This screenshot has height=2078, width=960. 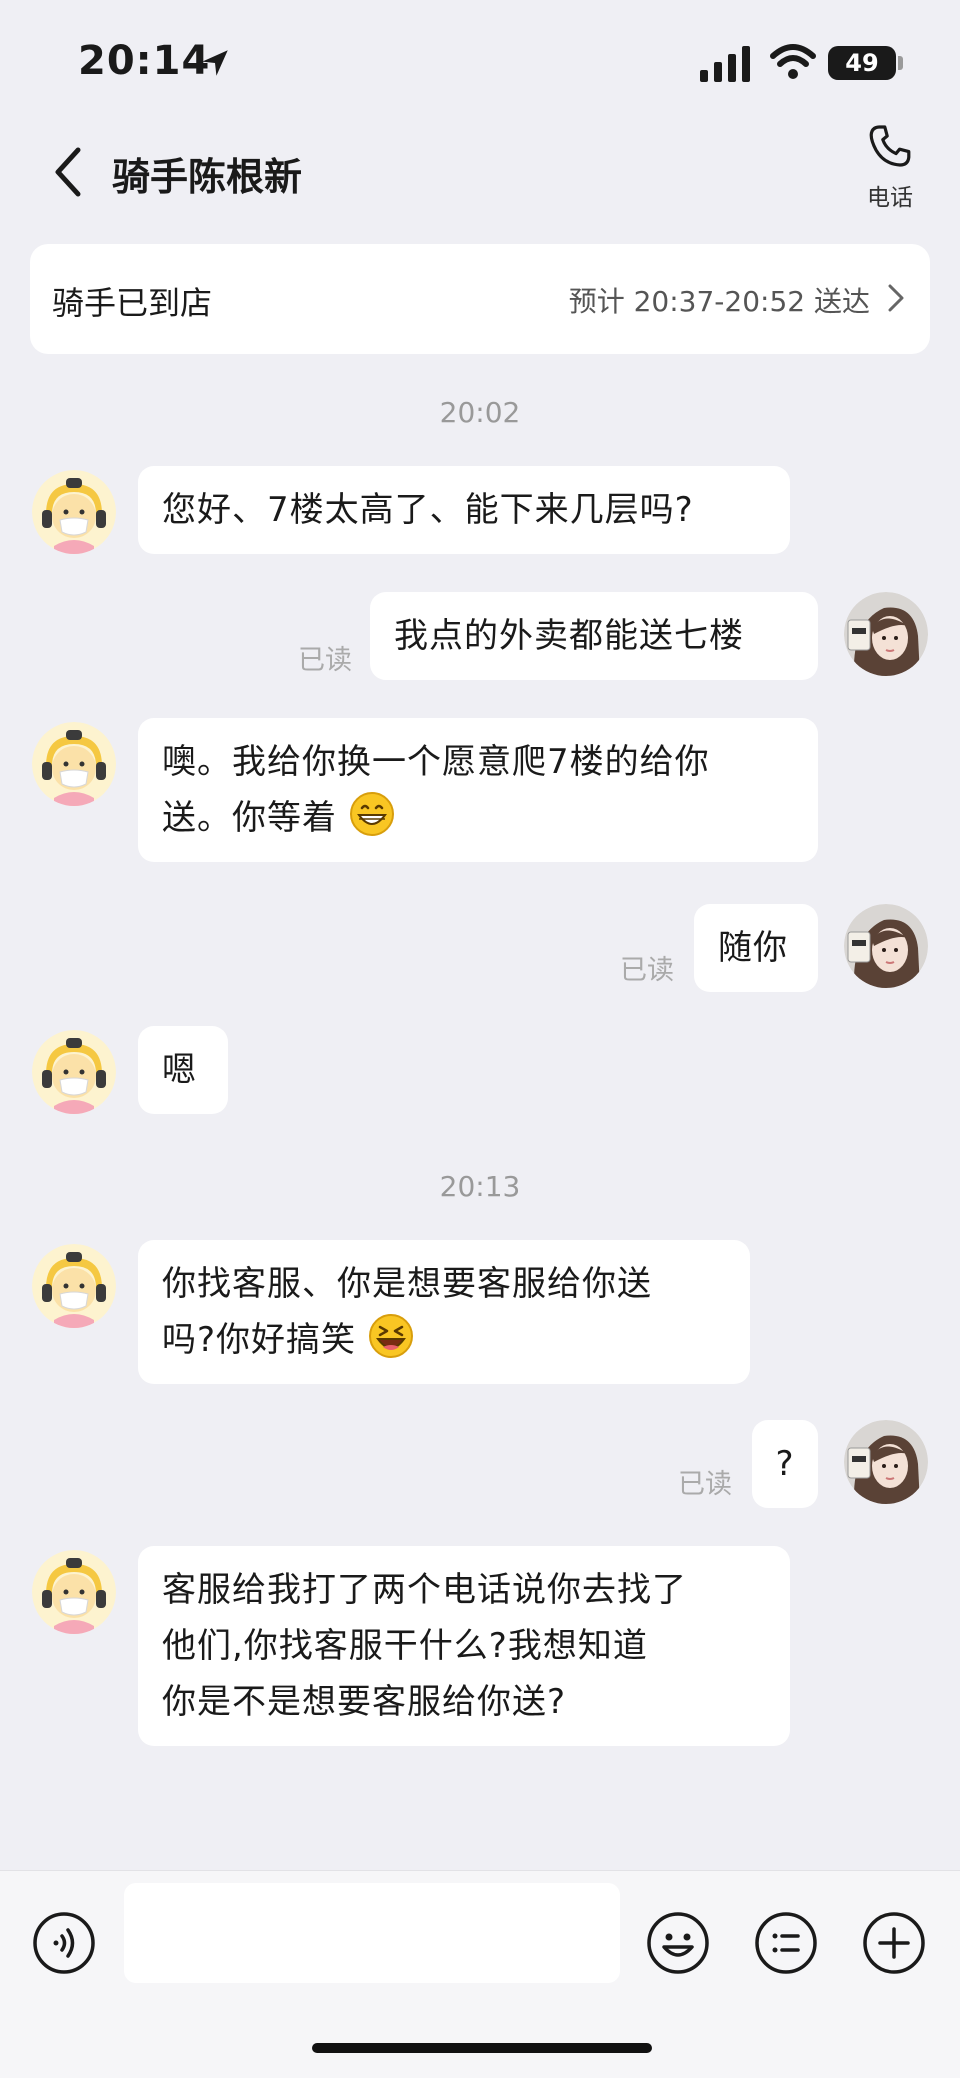 I want to click on order-status-text: 骑手已到店, so click(x=132, y=303).